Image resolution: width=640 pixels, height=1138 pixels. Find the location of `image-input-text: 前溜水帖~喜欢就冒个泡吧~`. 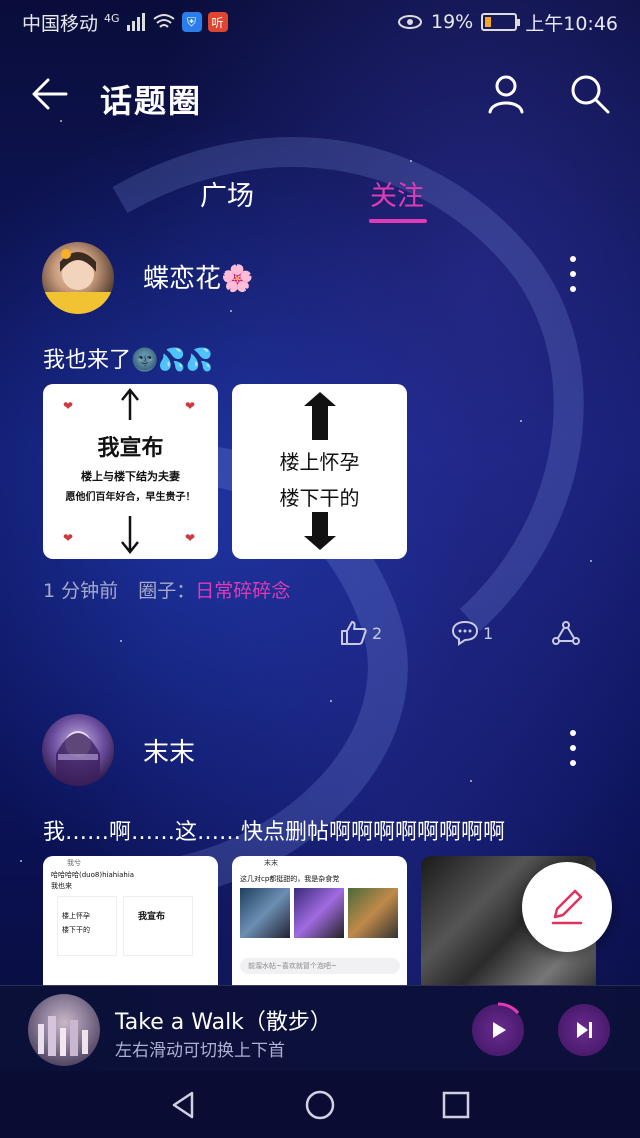

image-input-text: 前溜水帖~喜欢就冒个泡吧~ is located at coordinates (320, 966).